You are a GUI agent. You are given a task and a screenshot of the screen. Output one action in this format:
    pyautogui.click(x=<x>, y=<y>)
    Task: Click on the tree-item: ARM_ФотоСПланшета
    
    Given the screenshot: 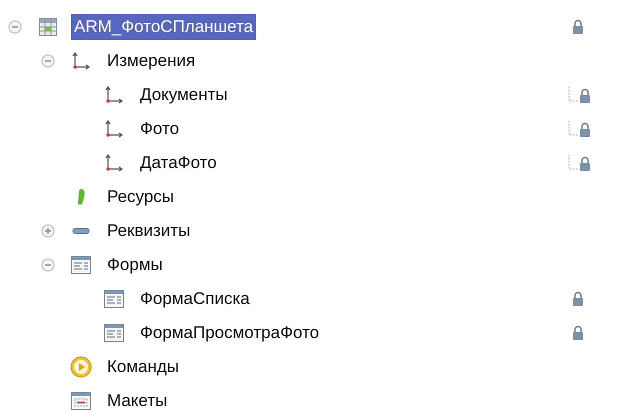 What is the action you would take?
    pyautogui.click(x=163, y=27)
    